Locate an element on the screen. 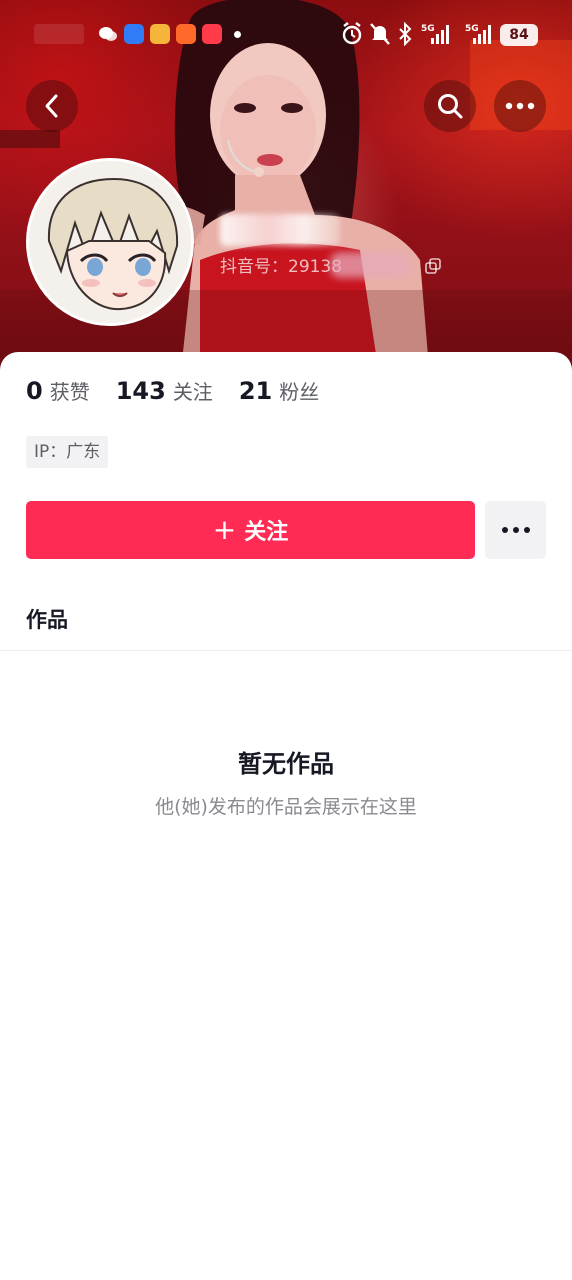 The height and width of the screenshot is (1280, 572). signal-5g-icon-2: 5G is located at coordinates (478, 36).